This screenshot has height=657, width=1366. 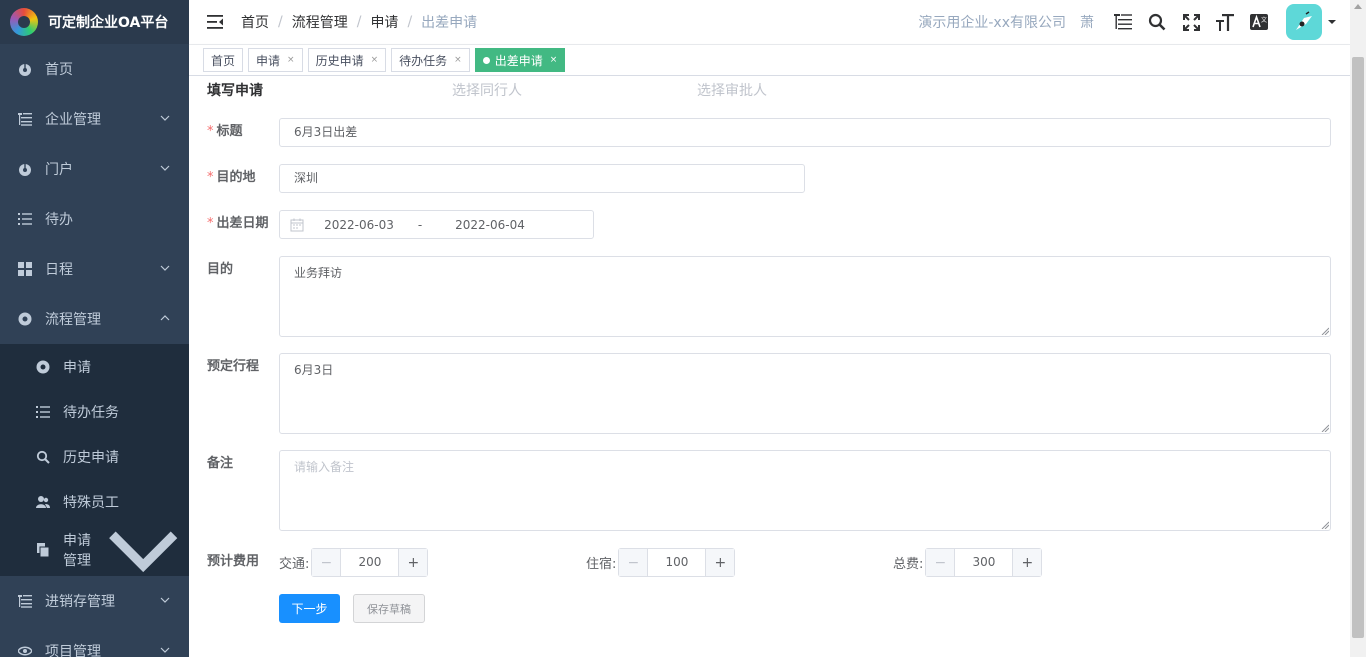 I want to click on sidebar-item-schedule: 日程, so click(x=94, y=269).